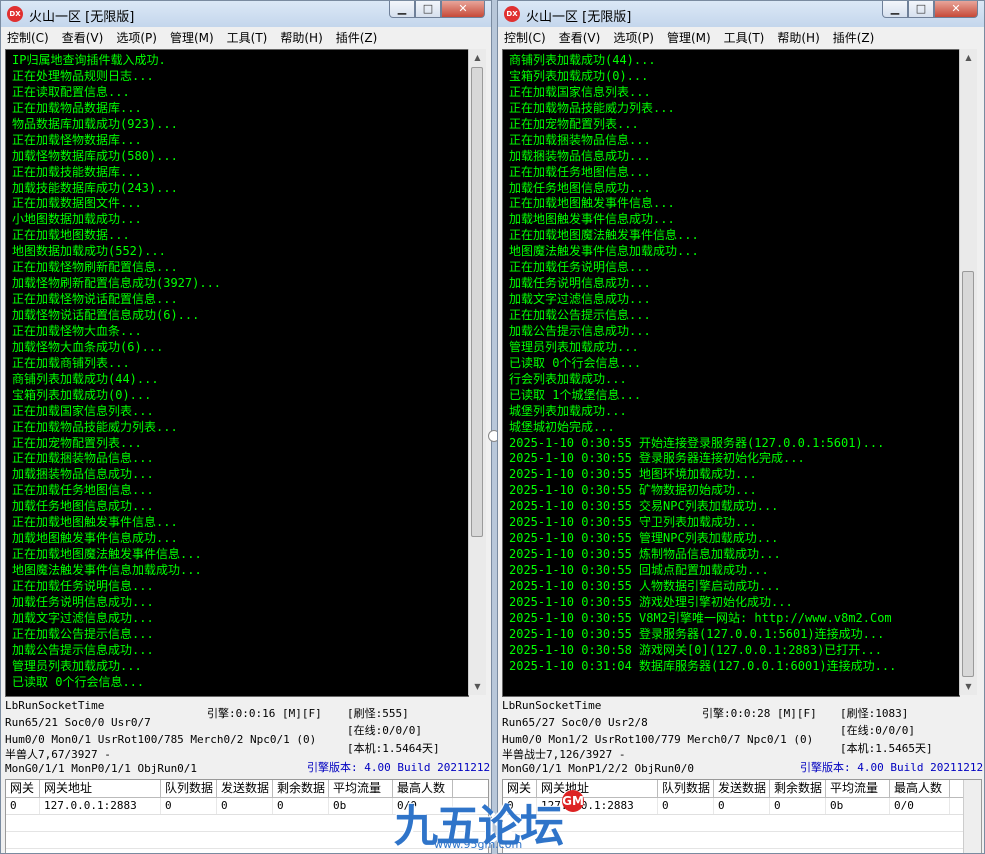  Describe the element at coordinates (494, 822) in the screenshot. I see `watermark-logo: 九五论坛 GM www.95gm.com` at that location.